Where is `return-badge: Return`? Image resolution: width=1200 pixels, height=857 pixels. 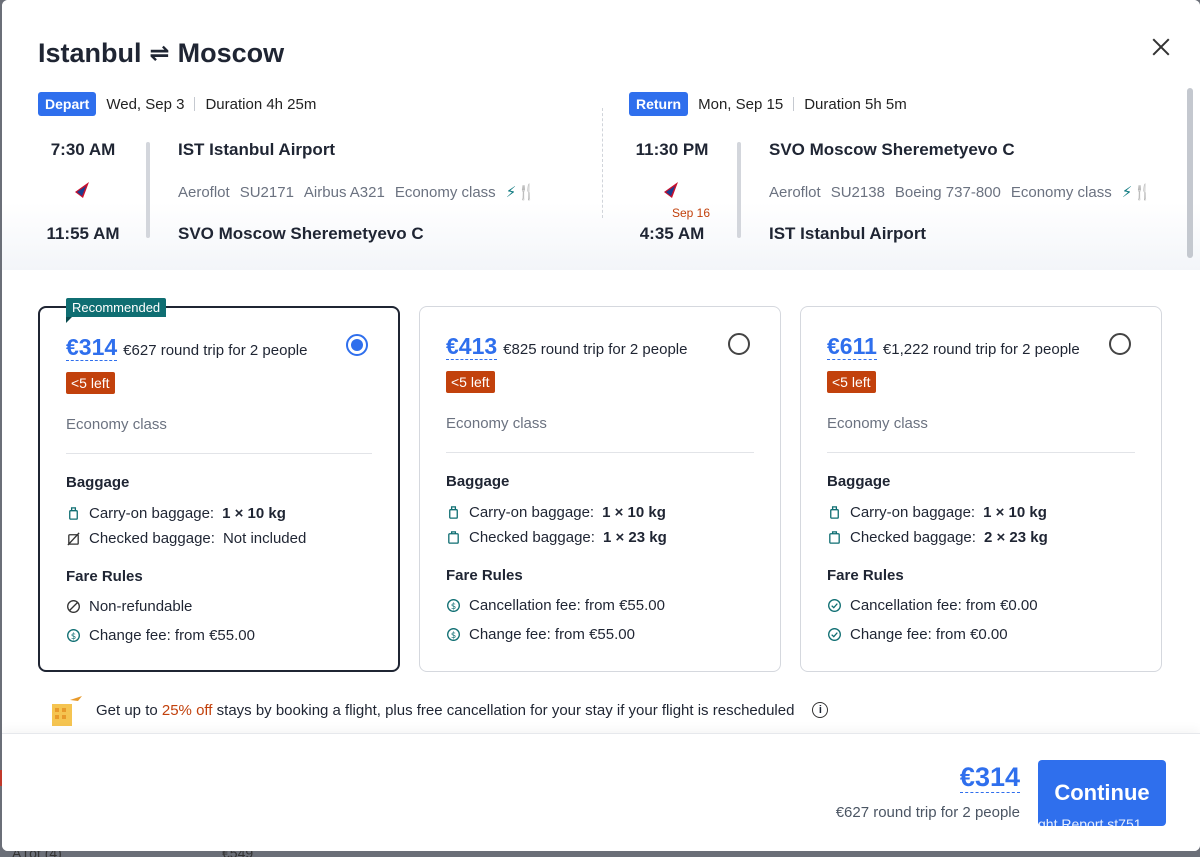
return-badge: Return is located at coordinates (659, 104).